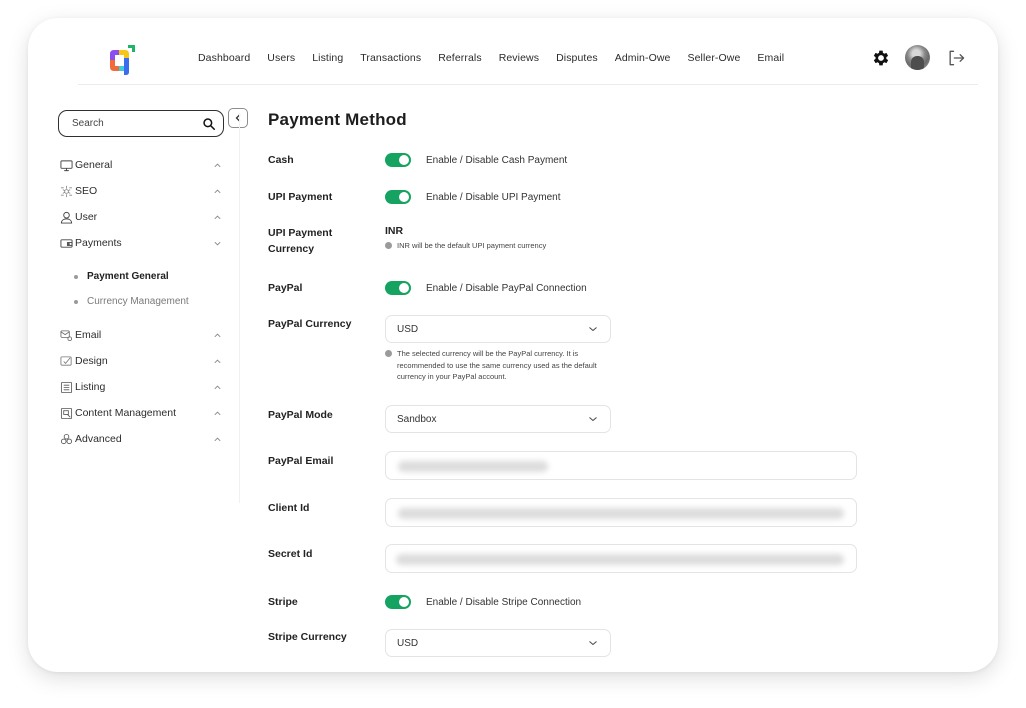 The image size is (1026, 708). What do you see at coordinates (281, 58) in the screenshot?
I see `nav-users: Users` at bounding box center [281, 58].